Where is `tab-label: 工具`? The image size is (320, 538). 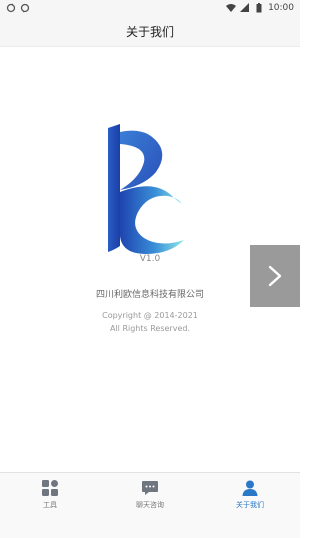 tab-label: 工具 is located at coordinates (50, 505).